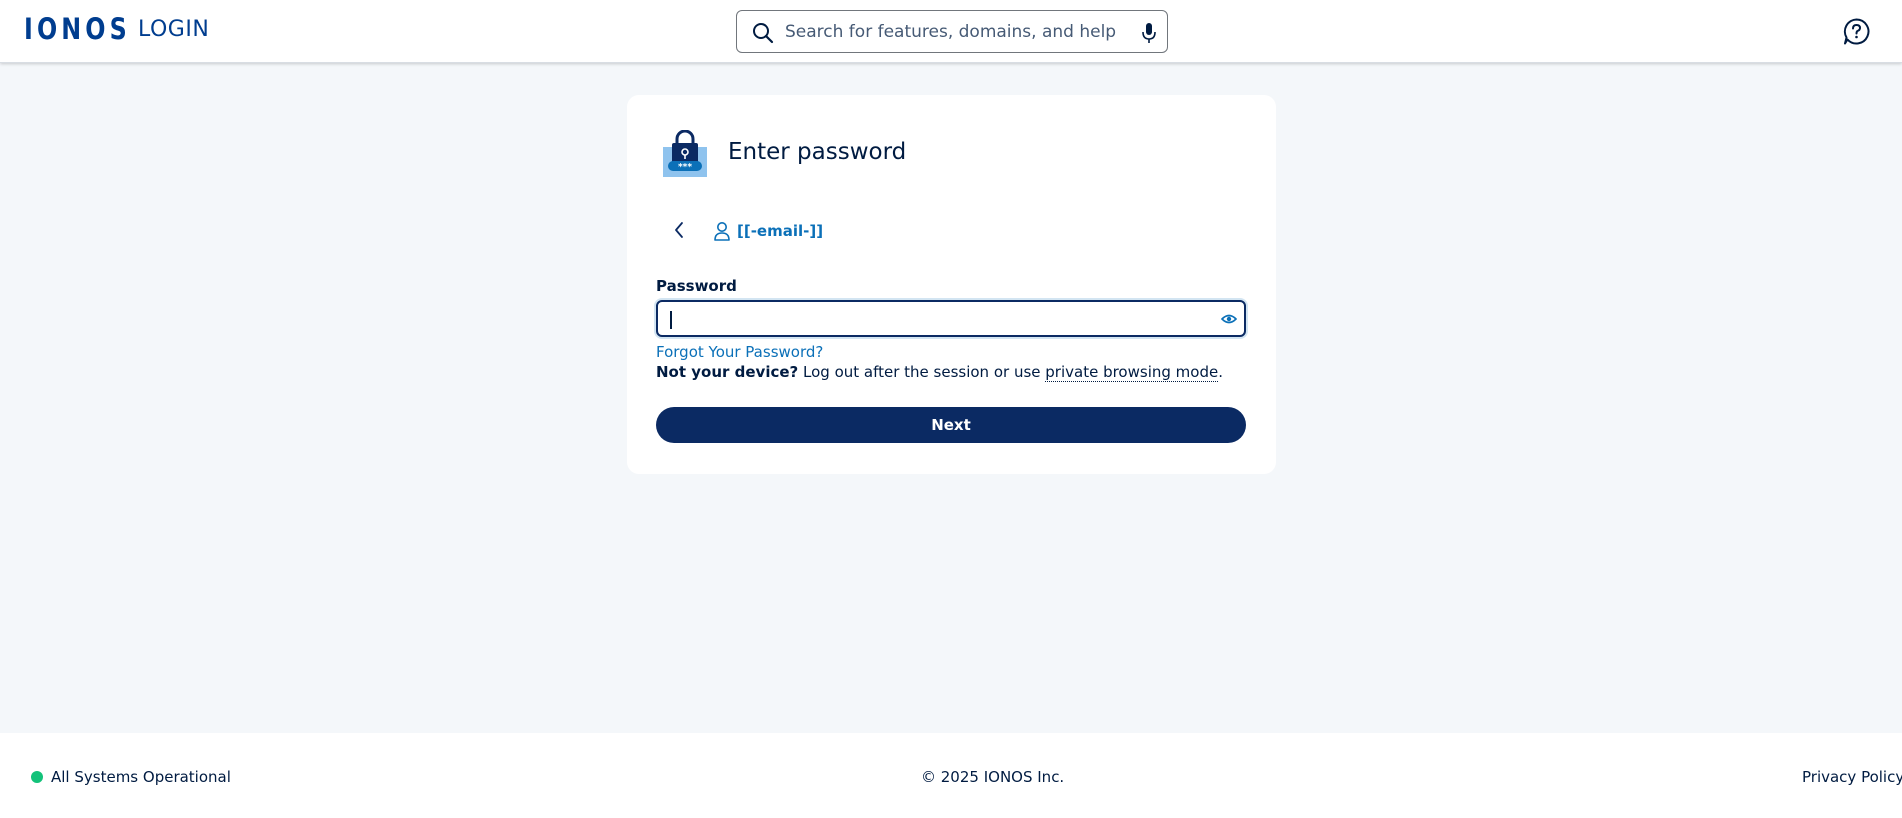  What do you see at coordinates (936, 319) in the screenshot?
I see `password-input` at bounding box center [936, 319].